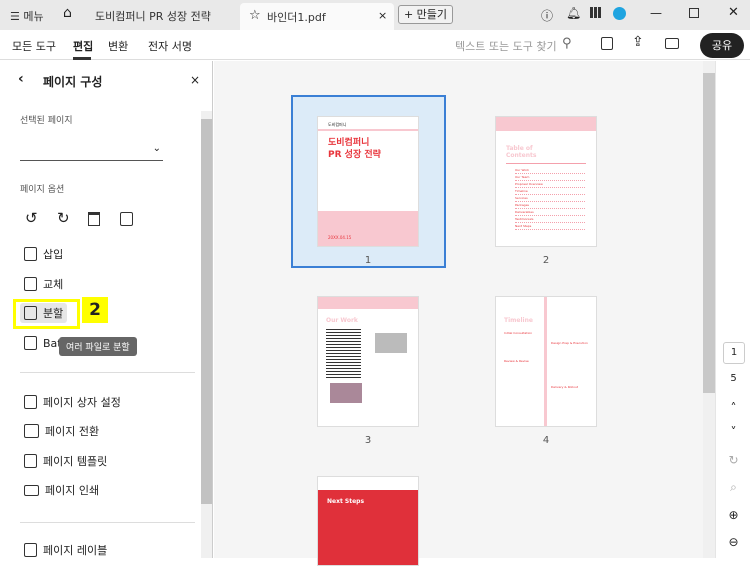 Image resolution: width=750 pixels, height=566 pixels. Describe the element at coordinates (153, 16) in the screenshot. I see `tab-document-1: 도비컴퍼니 PR 성장 전략` at that location.